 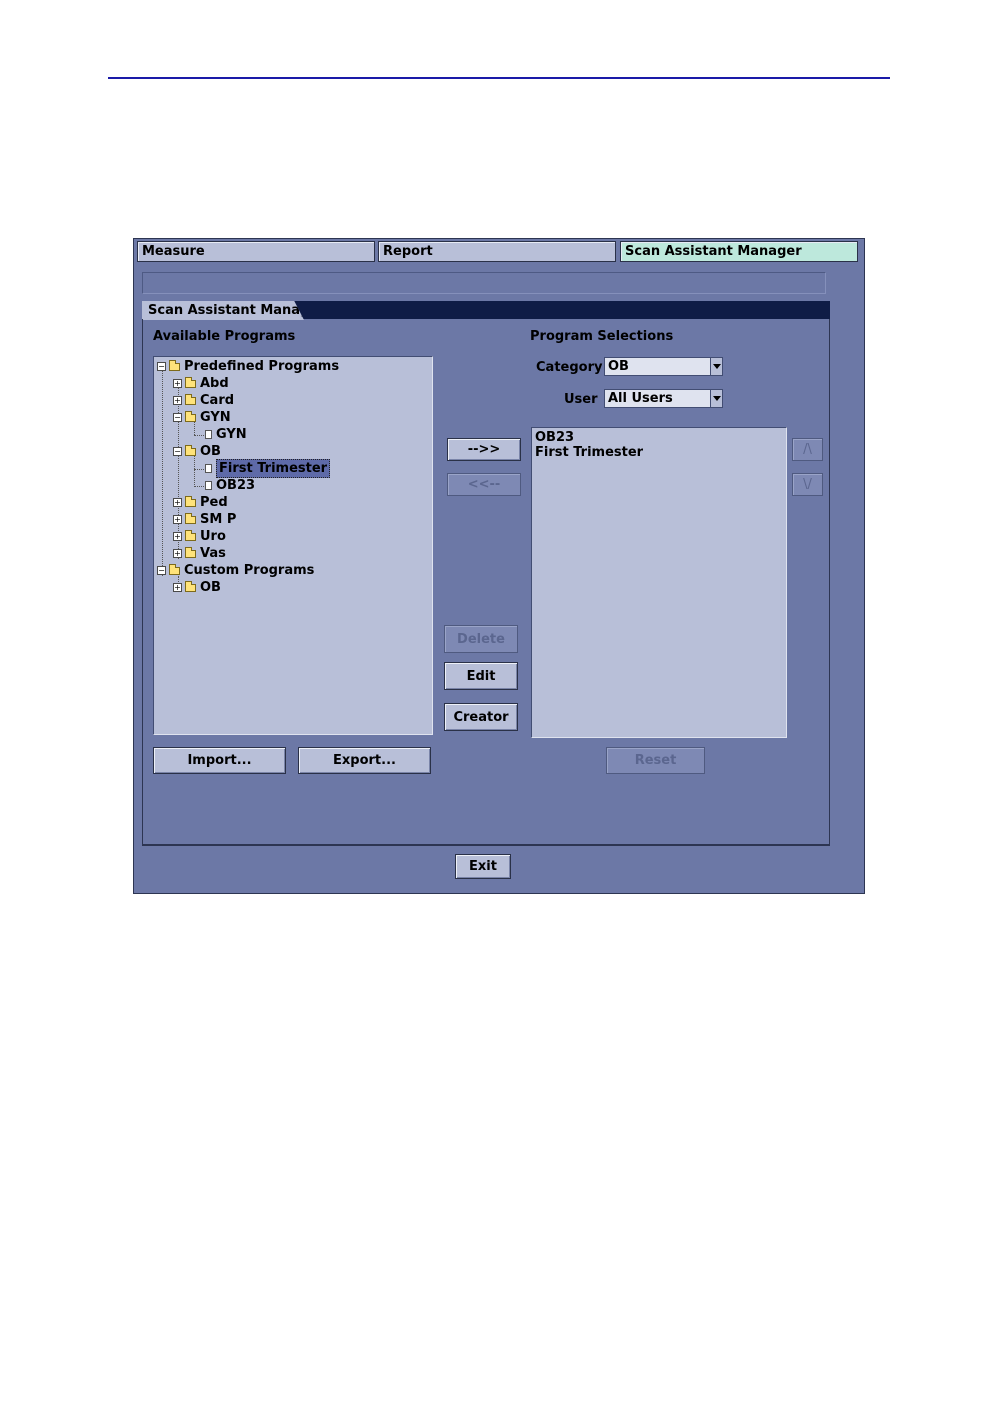 What do you see at coordinates (483, 866) in the screenshot?
I see `exit-button: Exit` at bounding box center [483, 866].